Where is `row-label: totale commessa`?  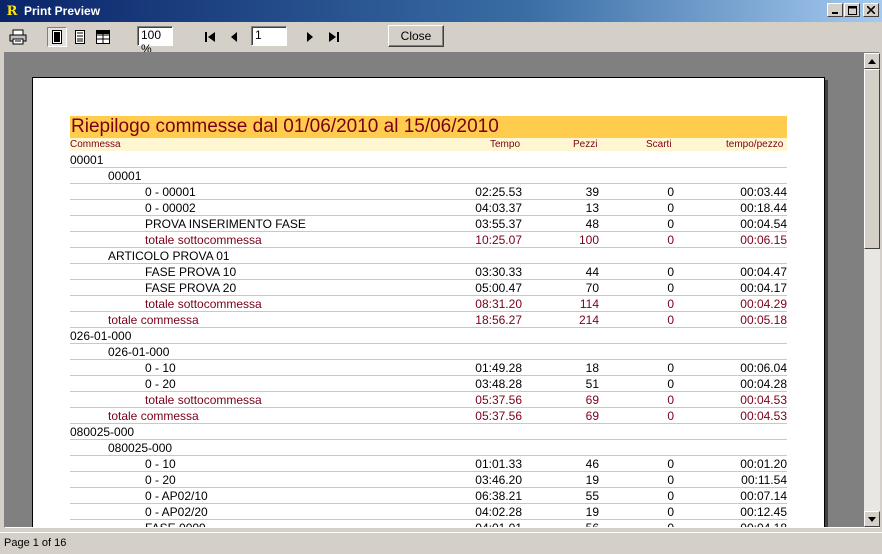 row-label: totale commessa is located at coordinates (153, 320).